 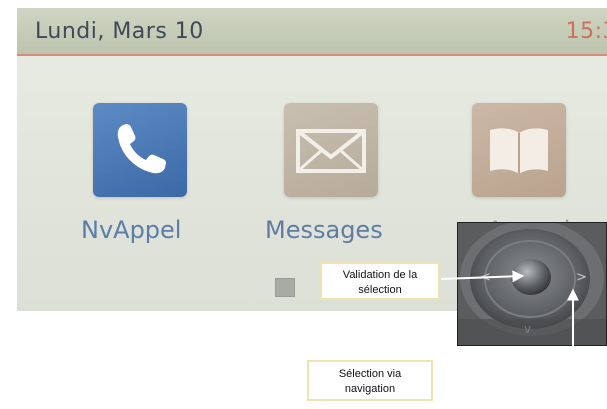 I want to click on validation-arrow, so click(x=482, y=276).